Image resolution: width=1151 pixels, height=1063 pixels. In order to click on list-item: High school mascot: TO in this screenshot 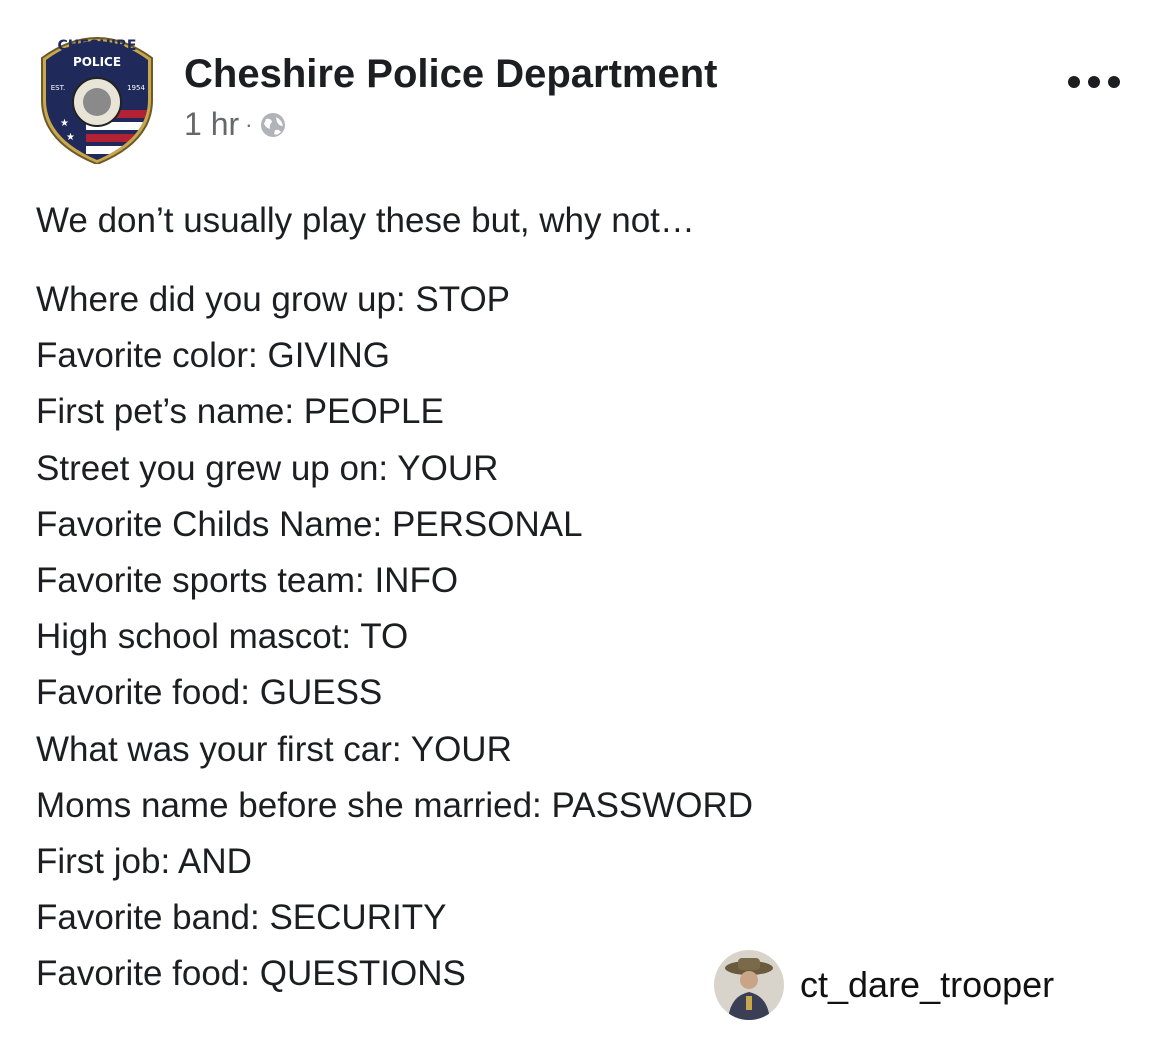, I will do `click(222, 637)`.